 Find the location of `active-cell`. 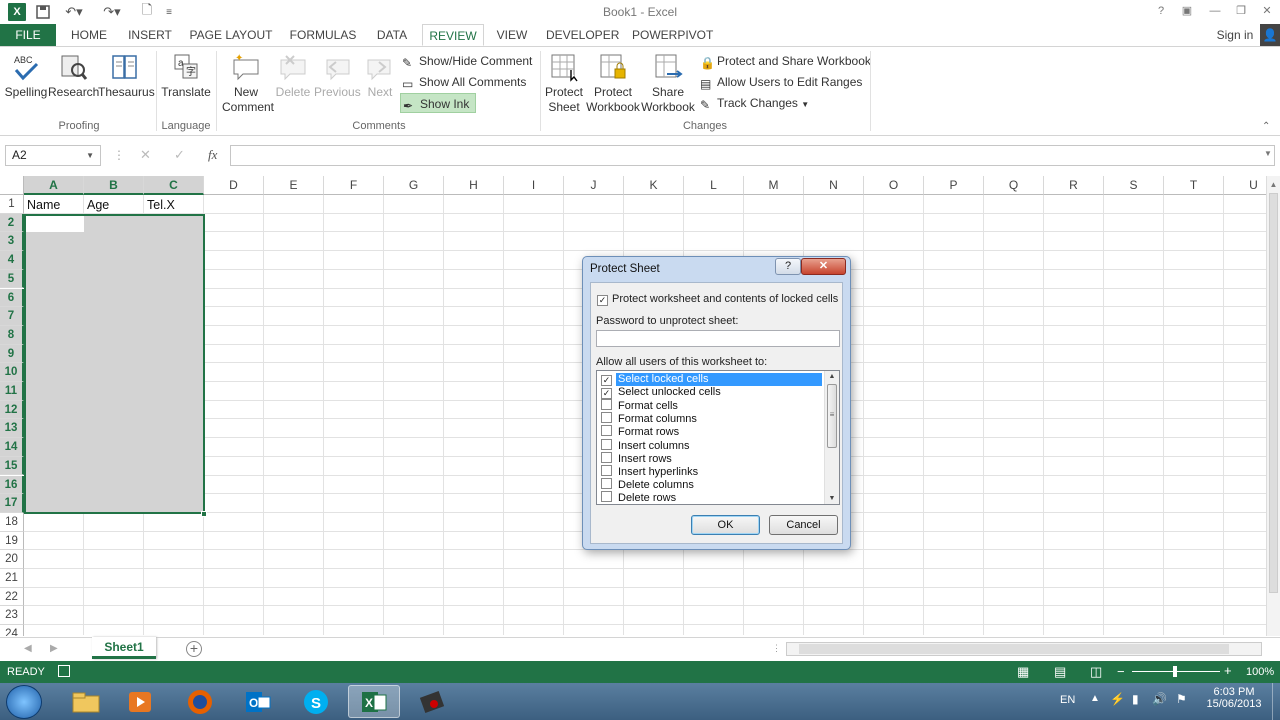

active-cell is located at coordinates (55, 224).